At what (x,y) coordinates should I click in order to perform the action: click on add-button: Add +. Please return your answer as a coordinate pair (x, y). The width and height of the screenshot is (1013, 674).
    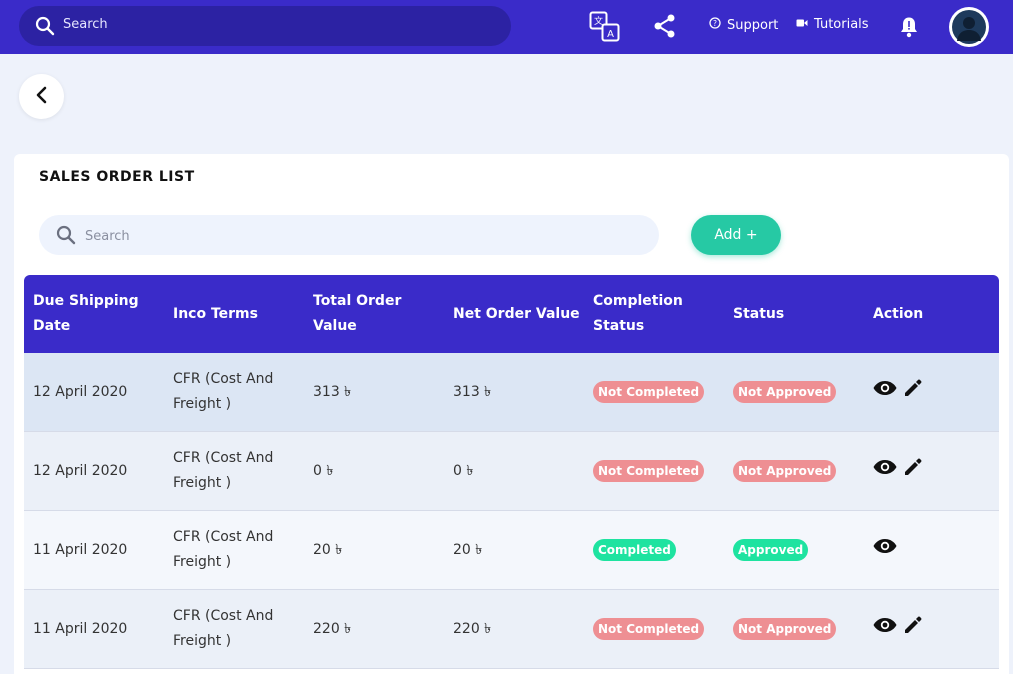
    Looking at the image, I should click on (736, 235).